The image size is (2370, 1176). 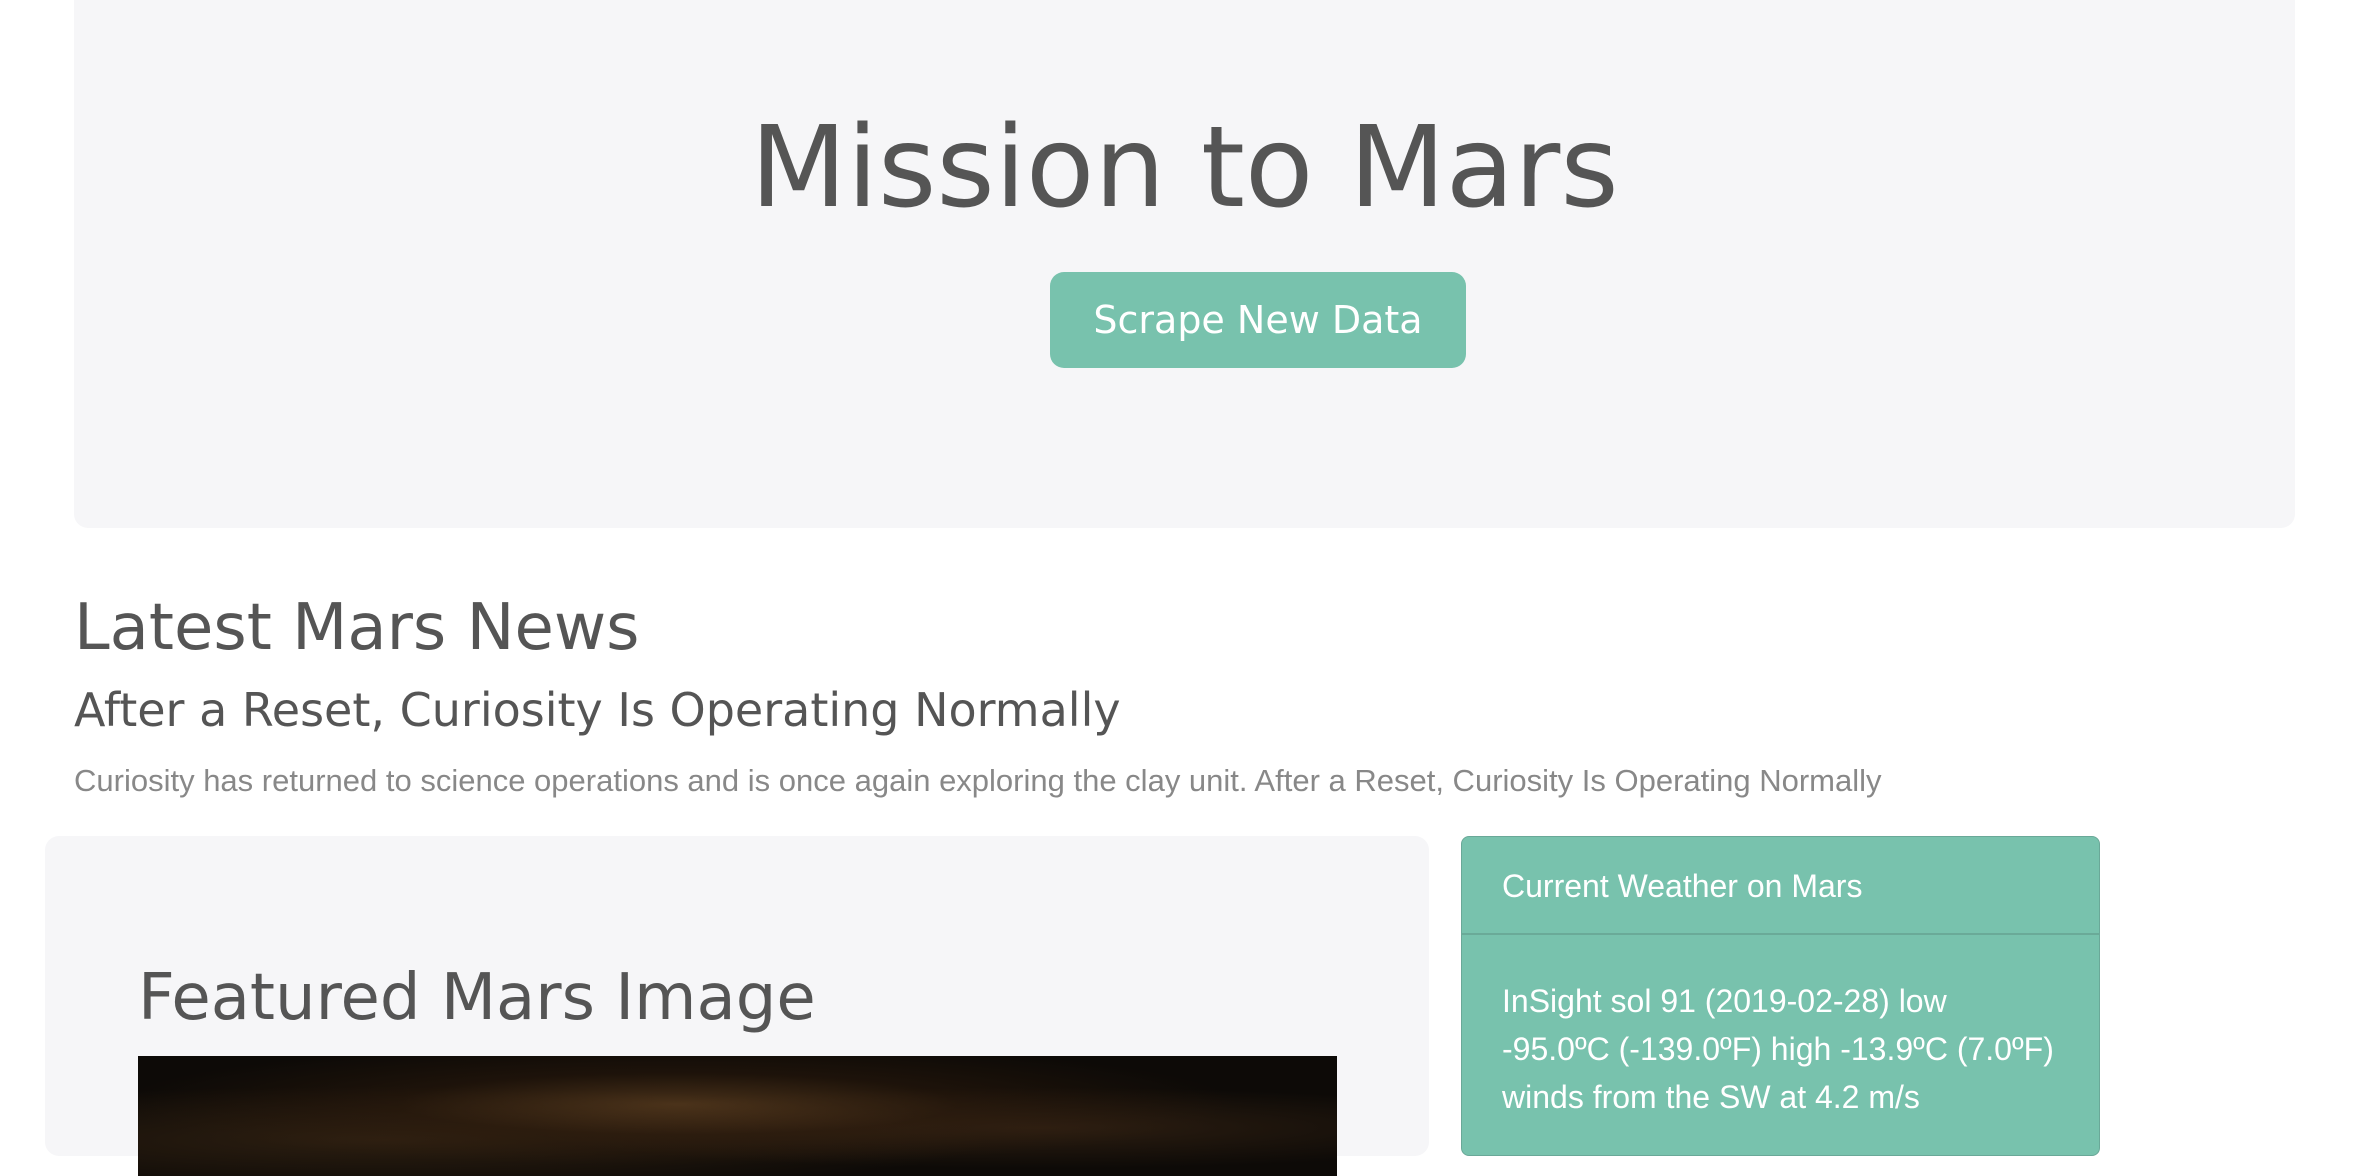 I want to click on weather-card-header: Current Weather on Mars, so click(x=1780, y=886).